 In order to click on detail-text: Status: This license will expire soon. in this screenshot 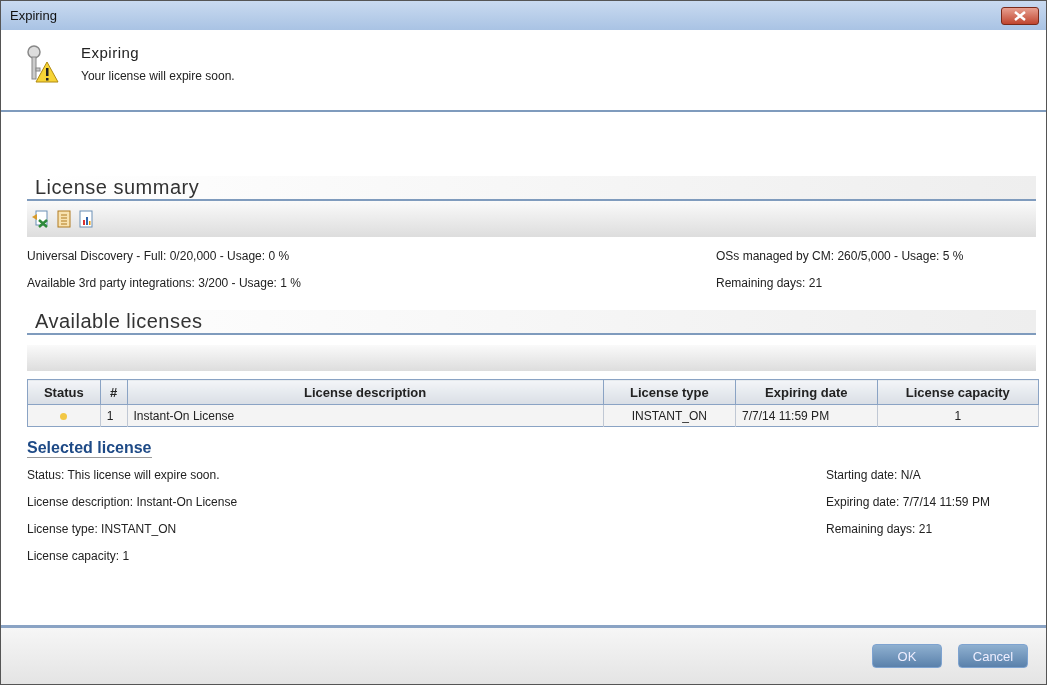, I will do `click(124, 475)`.